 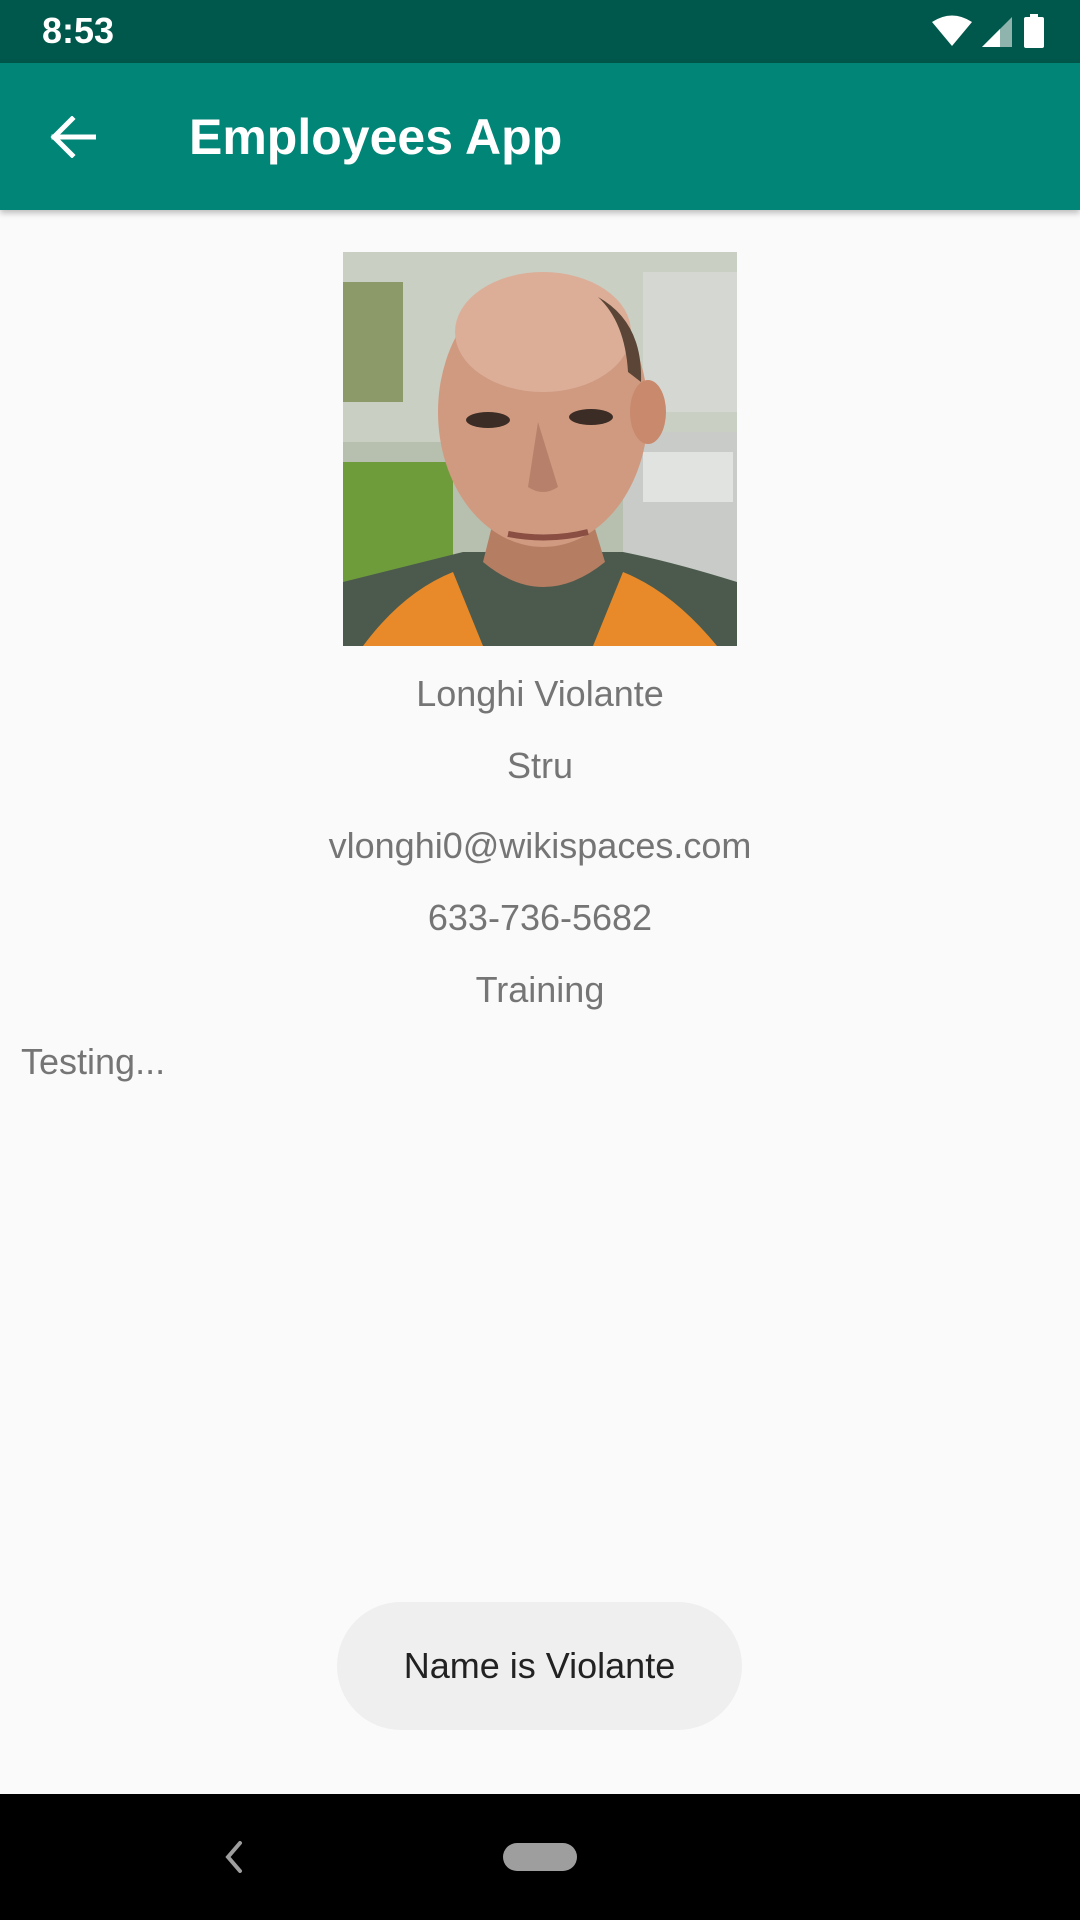 I want to click on employee-name: Longhi Violante, so click(x=540, y=693).